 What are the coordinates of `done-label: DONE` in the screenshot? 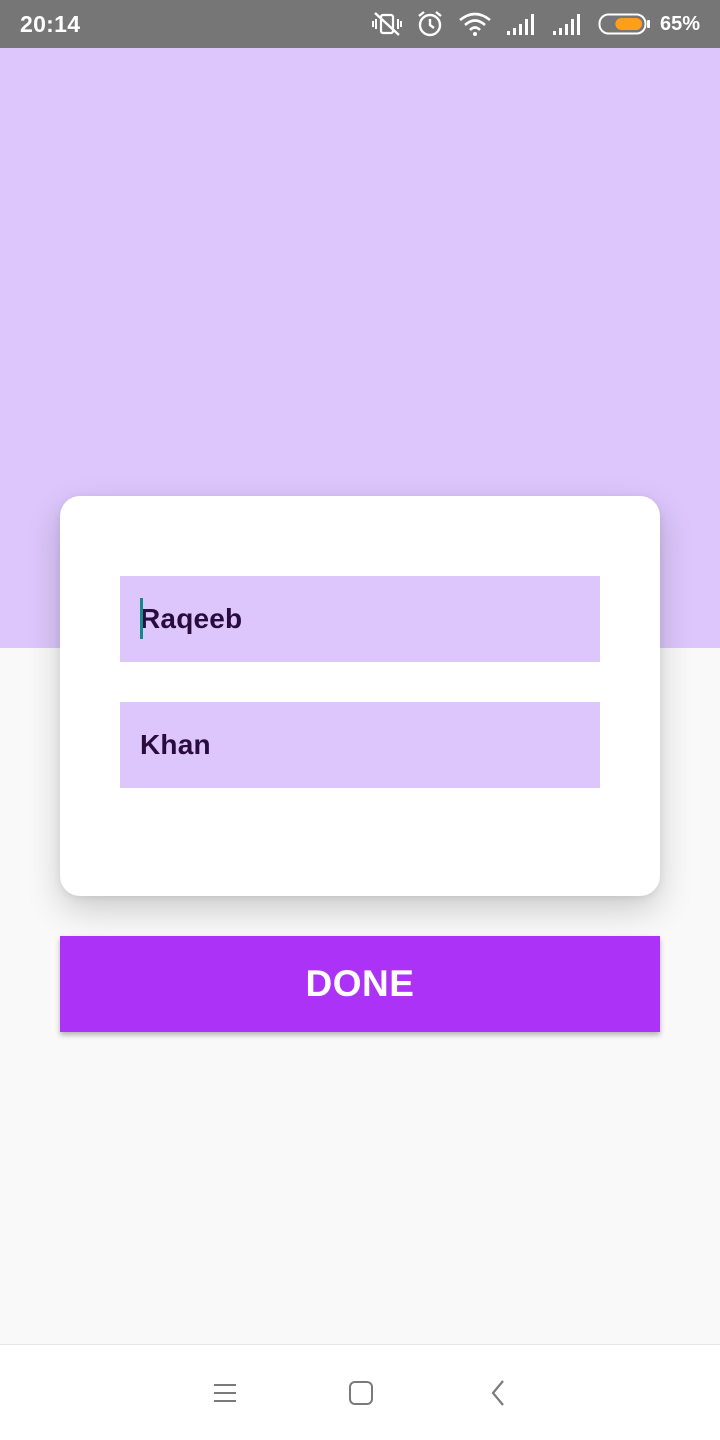 It's located at (360, 983).